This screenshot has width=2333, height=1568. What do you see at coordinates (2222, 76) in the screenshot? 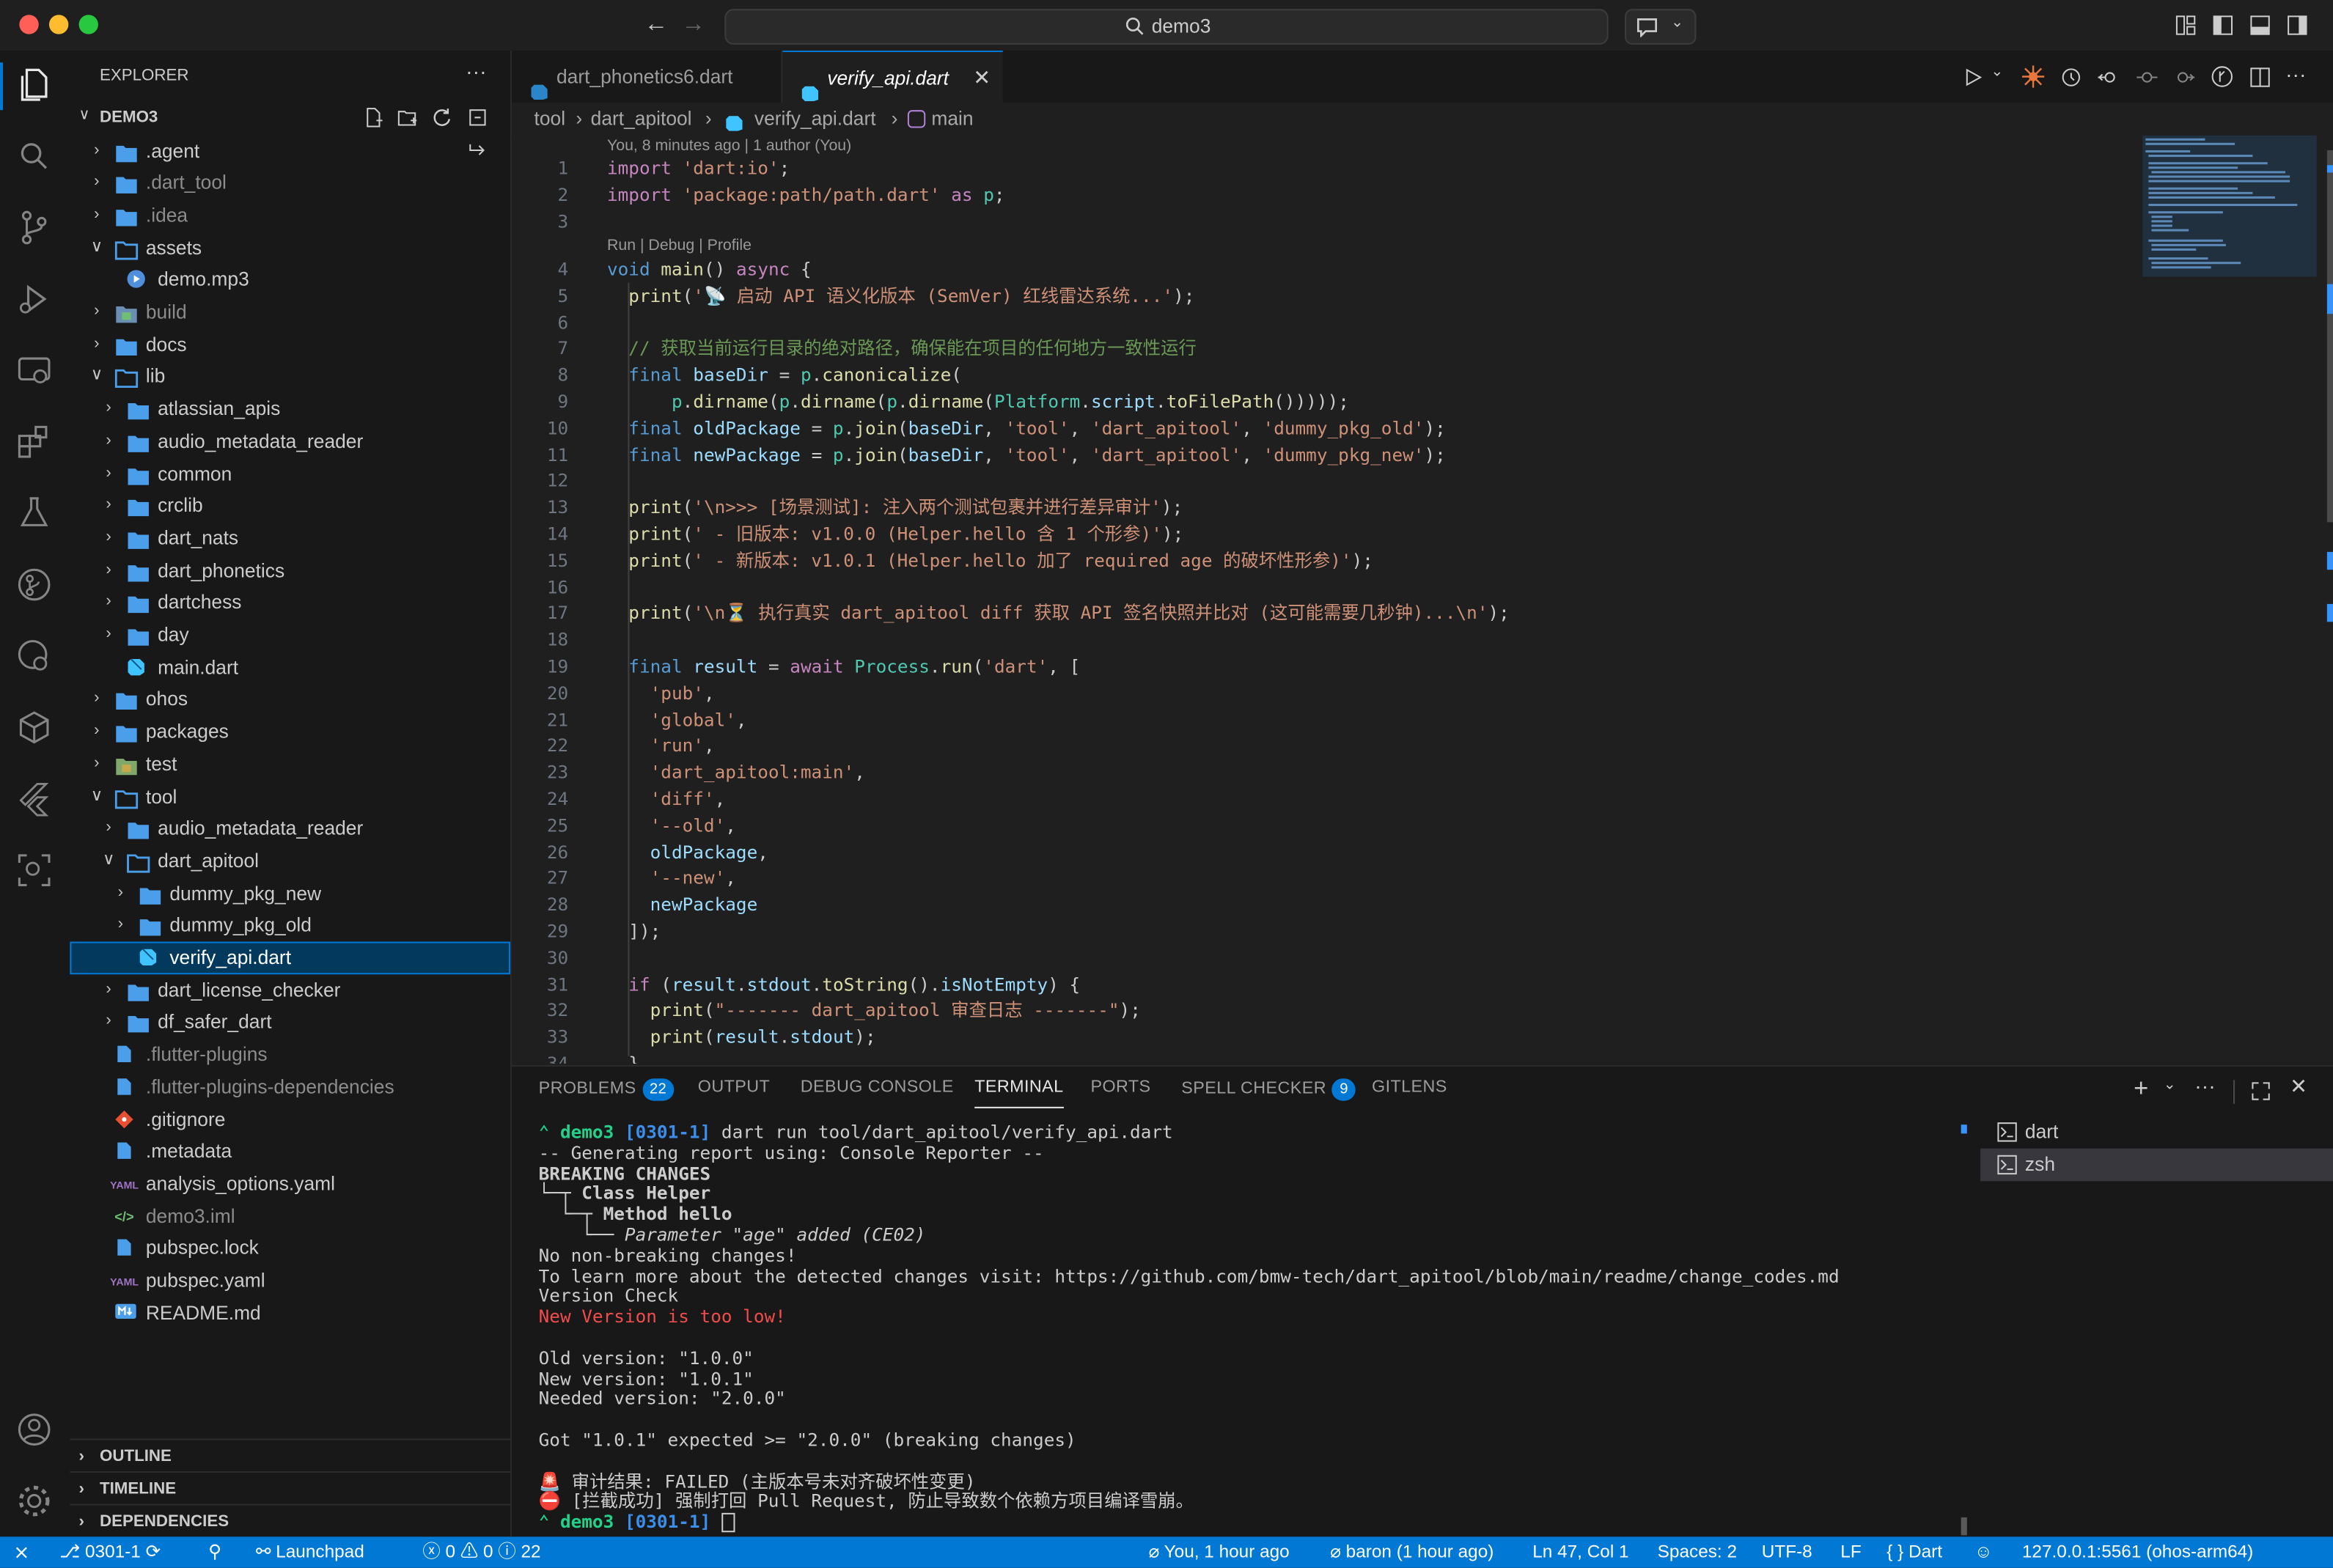
I see `gitlens-compare-icon` at bounding box center [2222, 76].